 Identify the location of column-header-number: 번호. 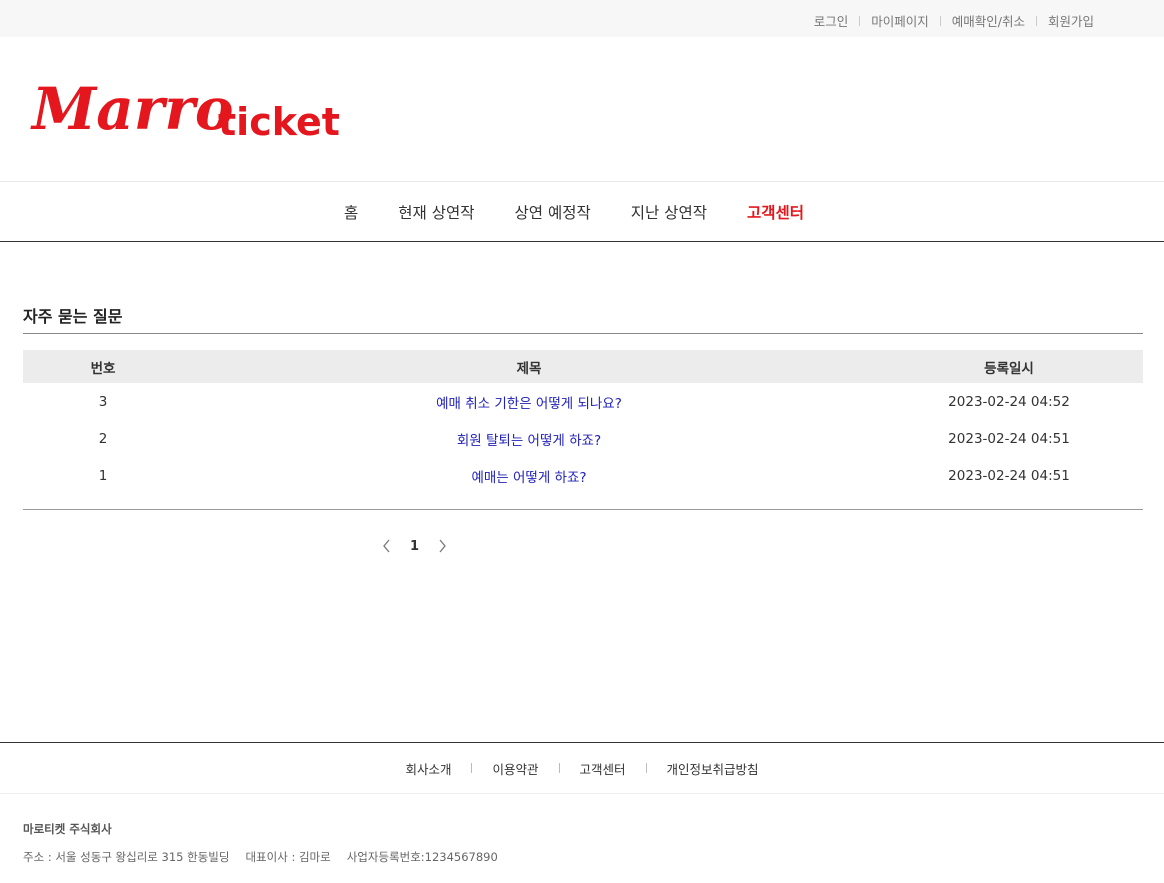
(103, 368).